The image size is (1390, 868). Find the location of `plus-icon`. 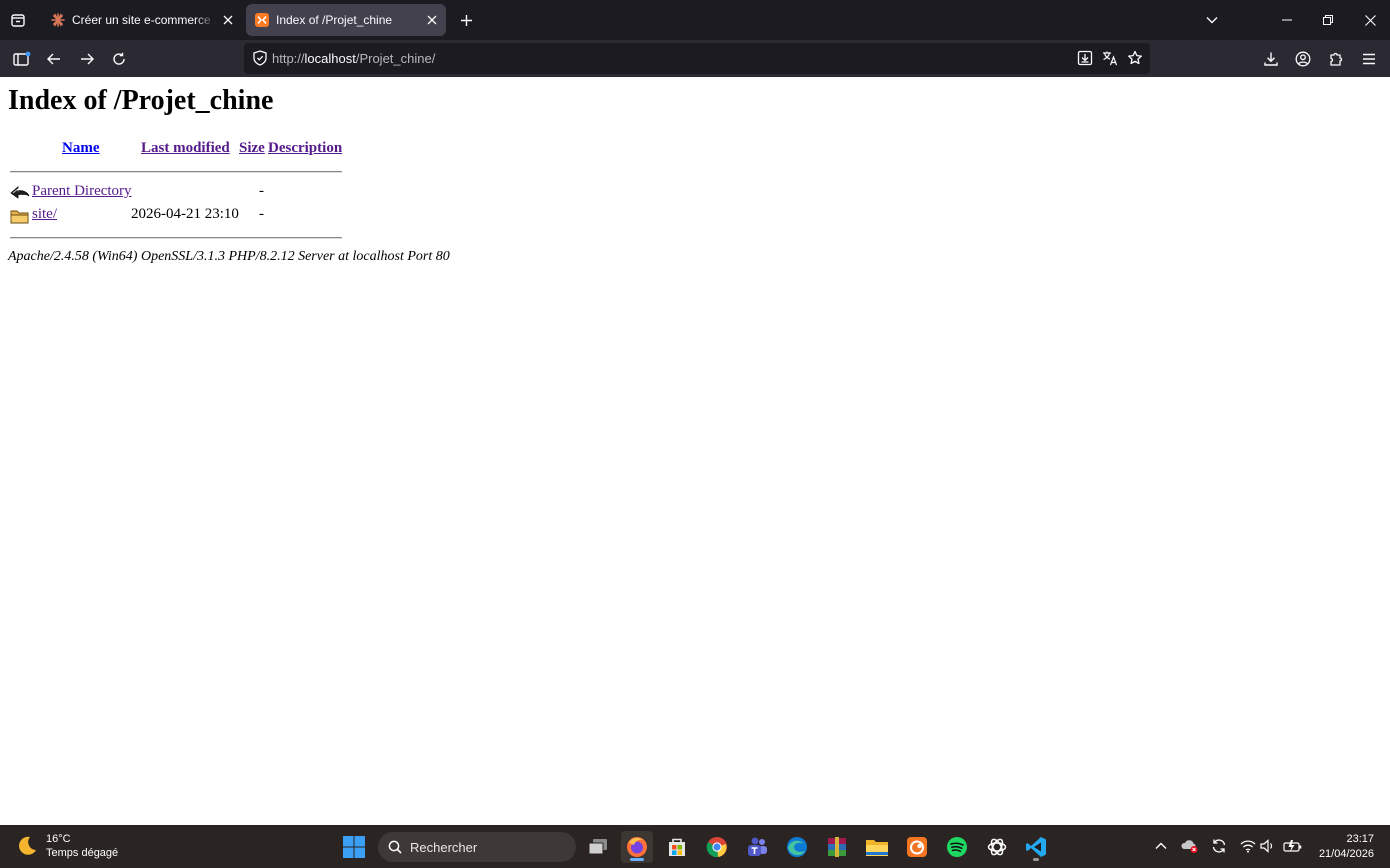

plus-icon is located at coordinates (466, 20).